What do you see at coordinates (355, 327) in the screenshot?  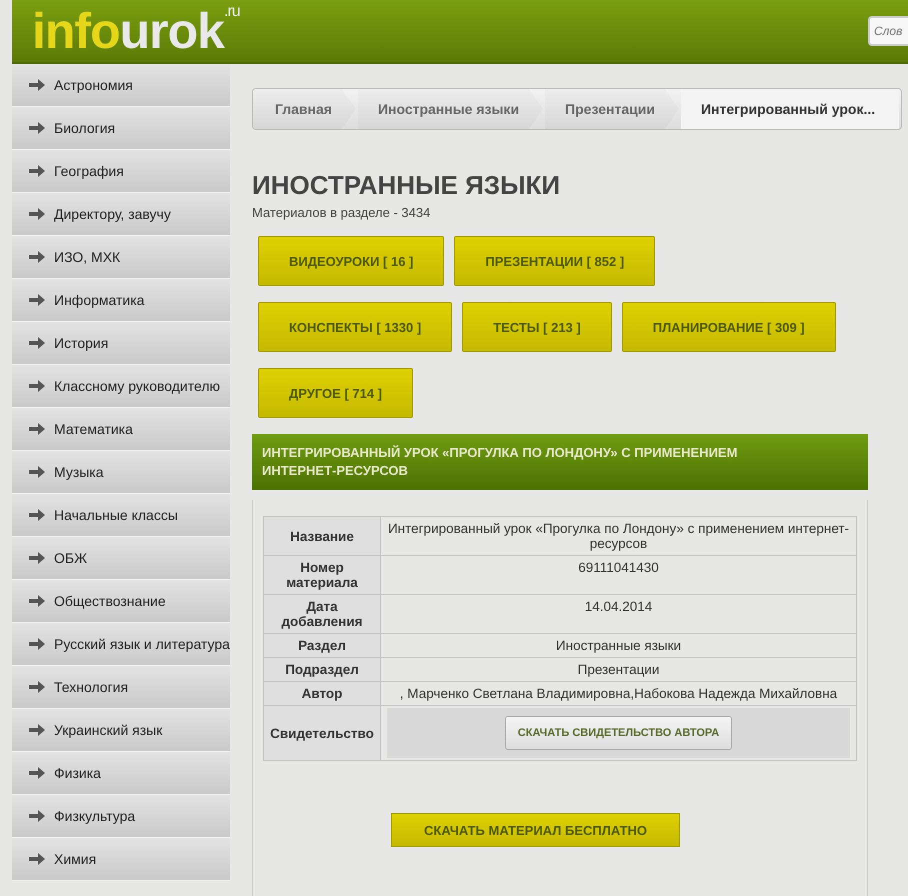 I see `category-button: КОНСПЕКТЫ [ 1330 ]` at bounding box center [355, 327].